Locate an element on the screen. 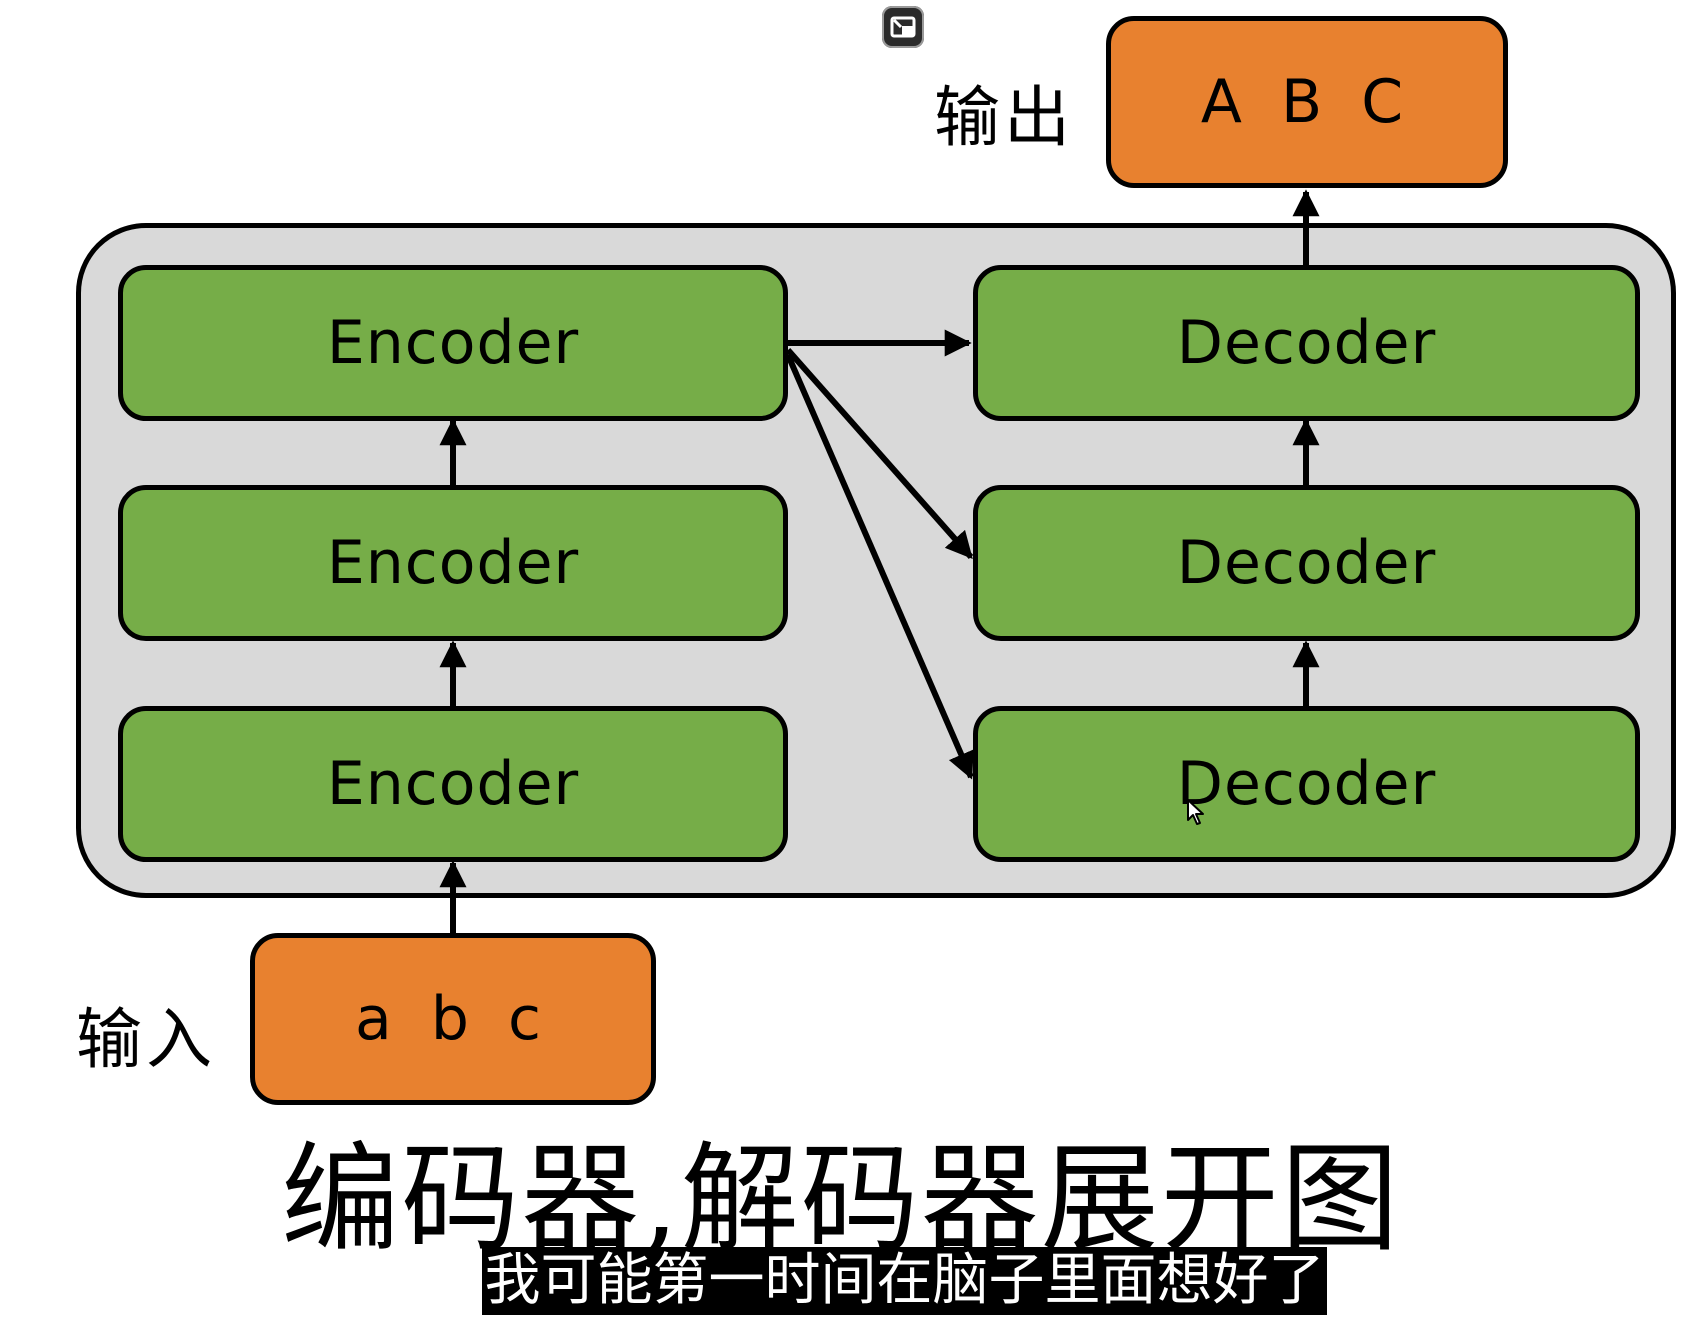 This screenshot has width=1682, height=1326. decoder-block-top: Decoder is located at coordinates (1306, 343).